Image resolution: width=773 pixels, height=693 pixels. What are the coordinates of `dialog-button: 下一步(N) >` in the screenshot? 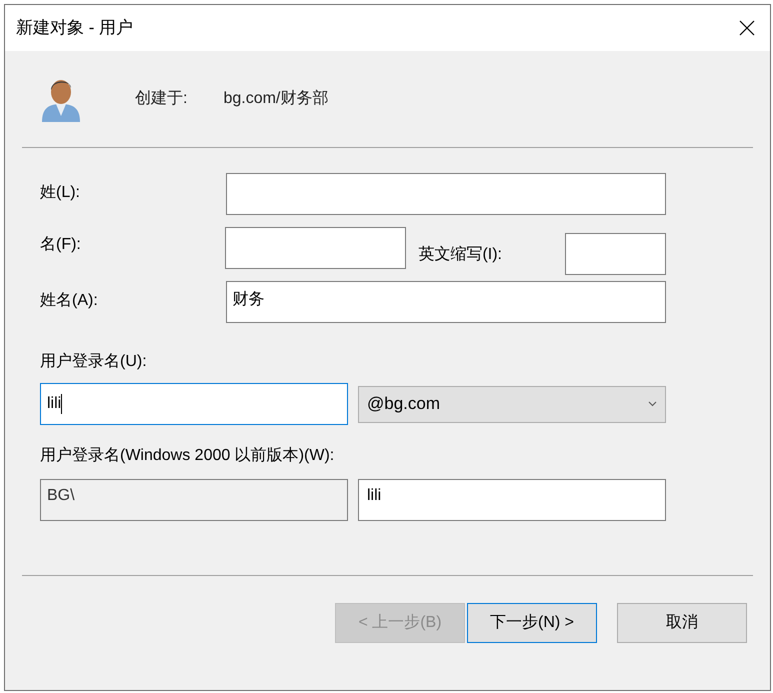 It's located at (532, 623).